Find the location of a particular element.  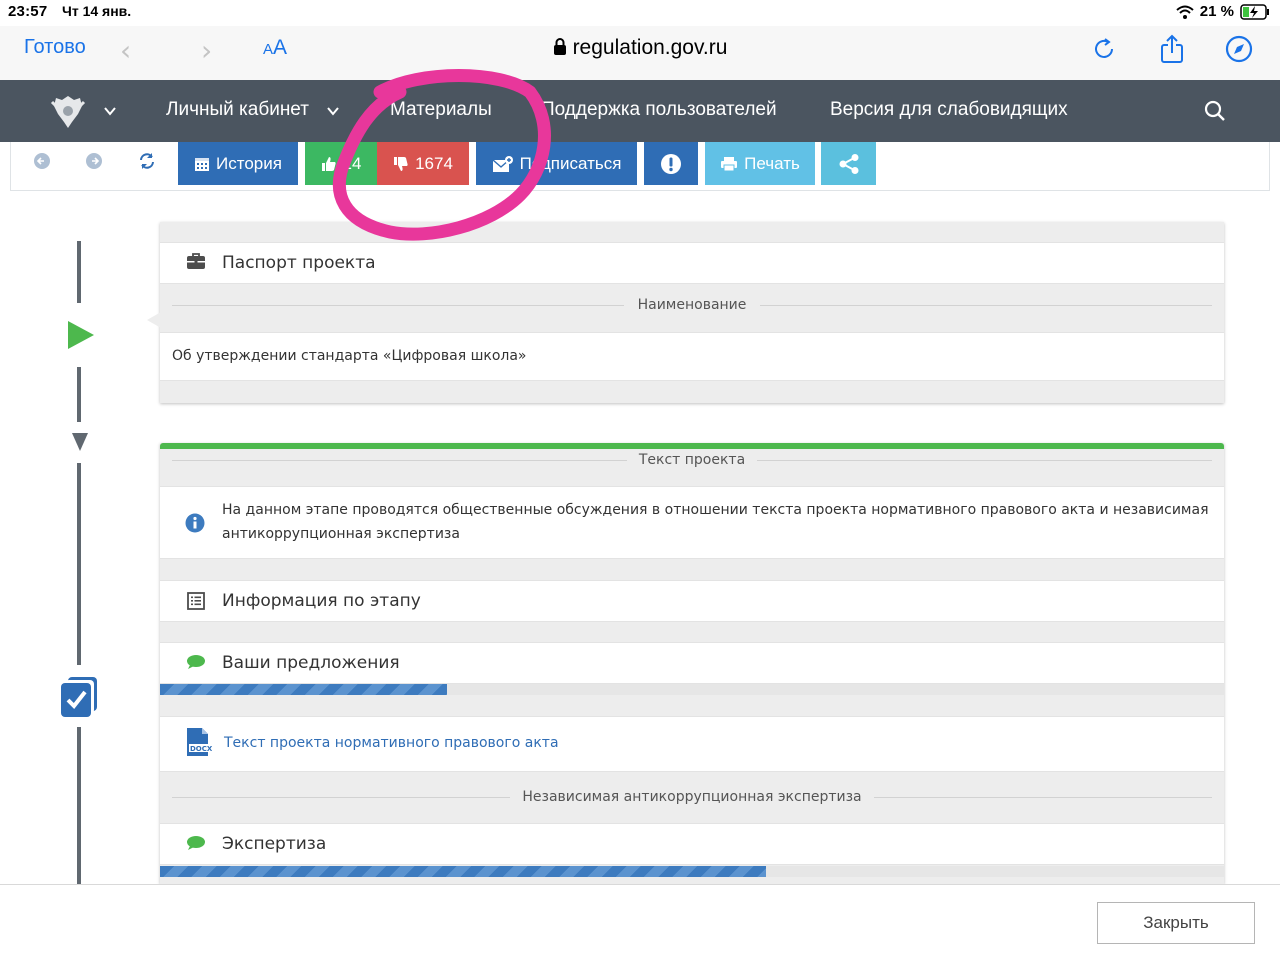

history-button: История is located at coordinates (238, 163).